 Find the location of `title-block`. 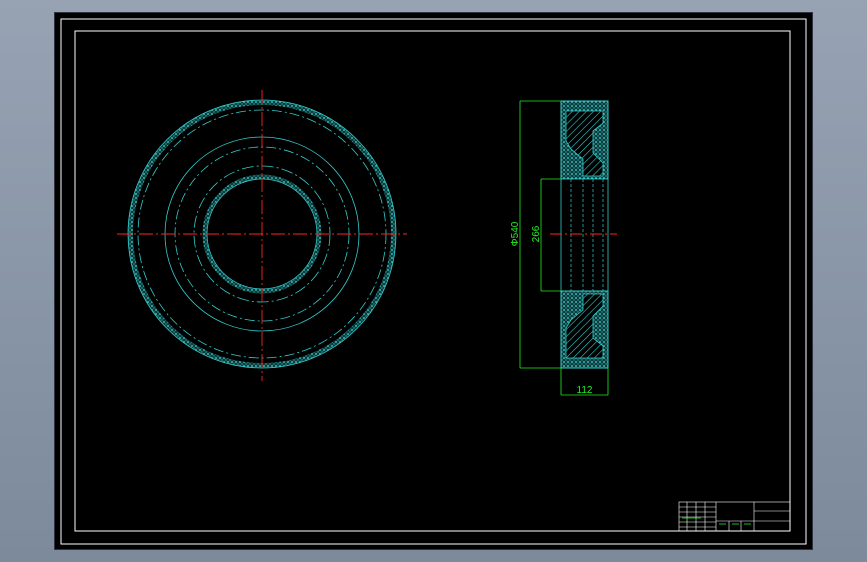

title-block is located at coordinates (734, 516).